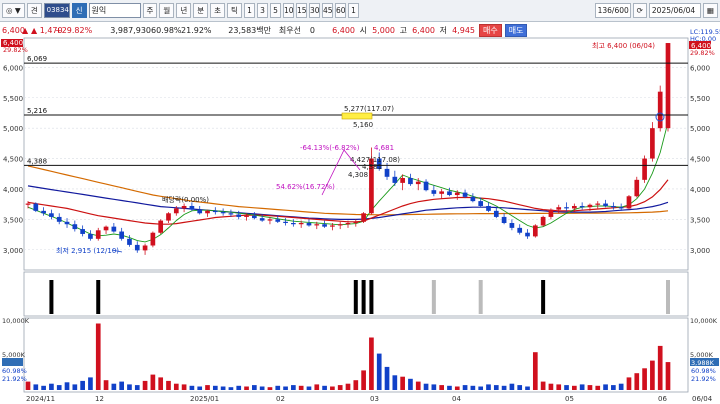 The image size is (720, 404). I want to click on mid-low-annotation: 4,381, so click(372, 167).